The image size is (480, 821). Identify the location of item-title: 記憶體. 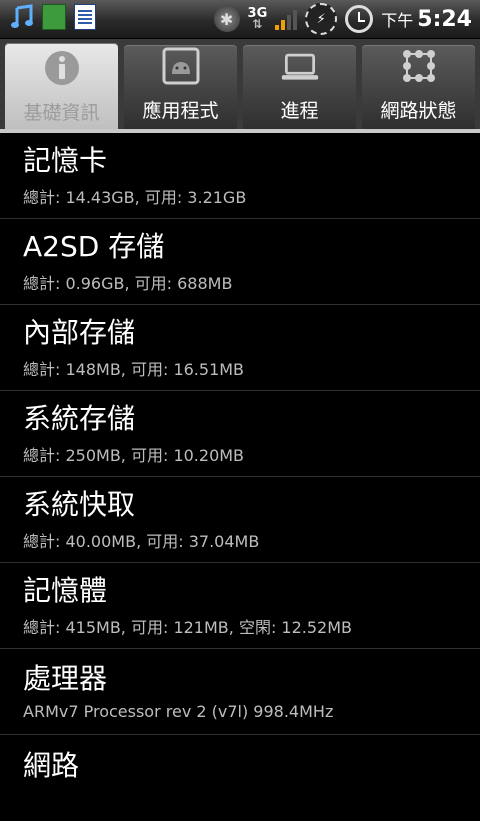
(65, 590).